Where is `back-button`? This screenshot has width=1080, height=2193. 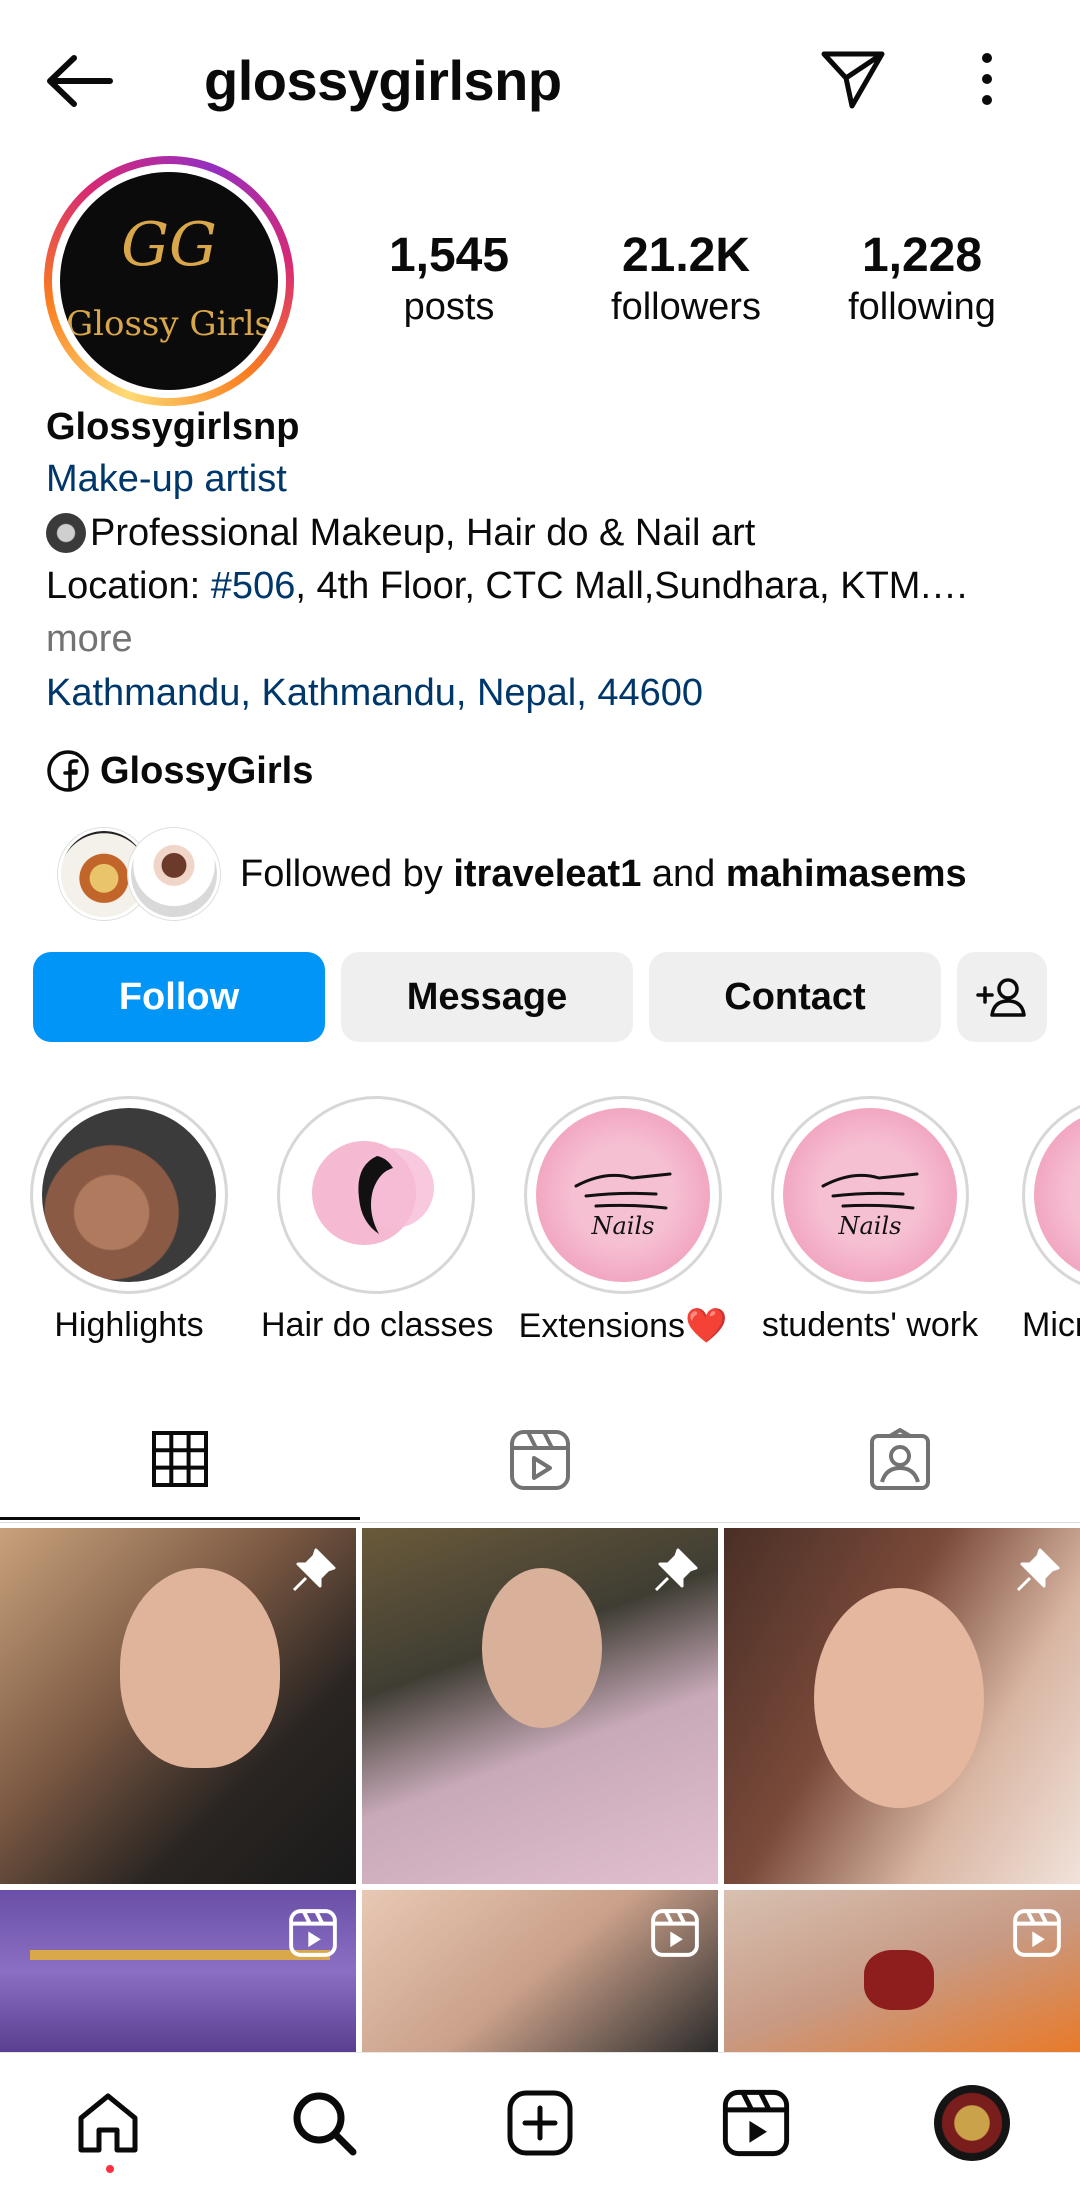 back-button is located at coordinates (80, 81).